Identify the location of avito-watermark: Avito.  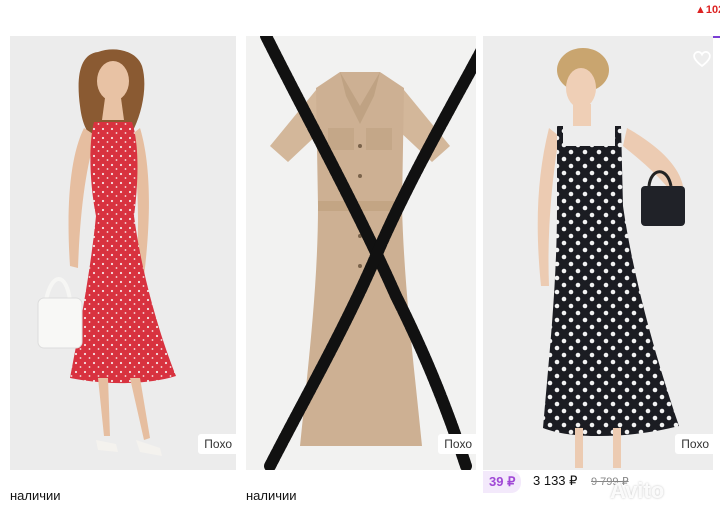
(637, 490).